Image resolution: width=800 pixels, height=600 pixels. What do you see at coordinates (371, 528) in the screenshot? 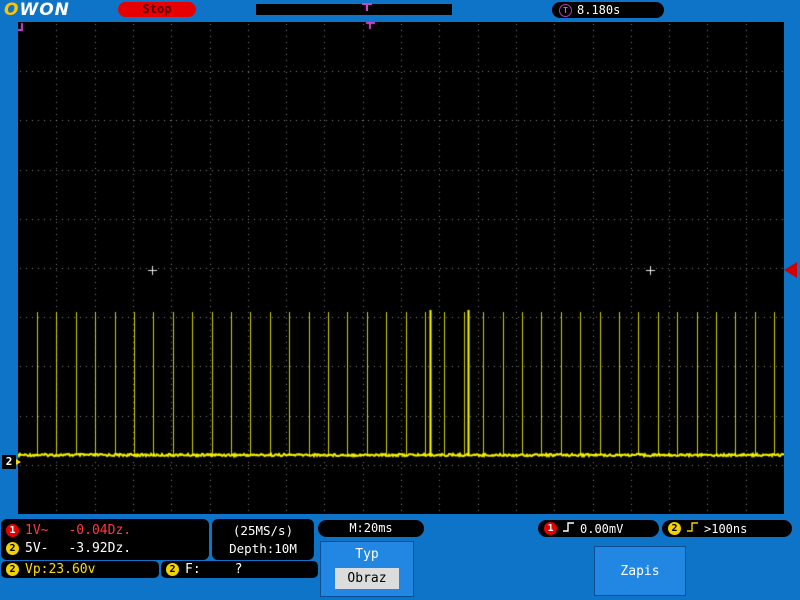
I see `timebase-badge: M:20ms` at bounding box center [371, 528].